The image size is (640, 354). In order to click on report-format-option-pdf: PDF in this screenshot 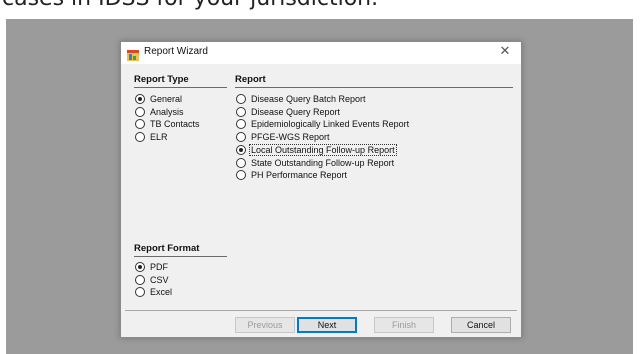, I will do `click(152, 267)`.